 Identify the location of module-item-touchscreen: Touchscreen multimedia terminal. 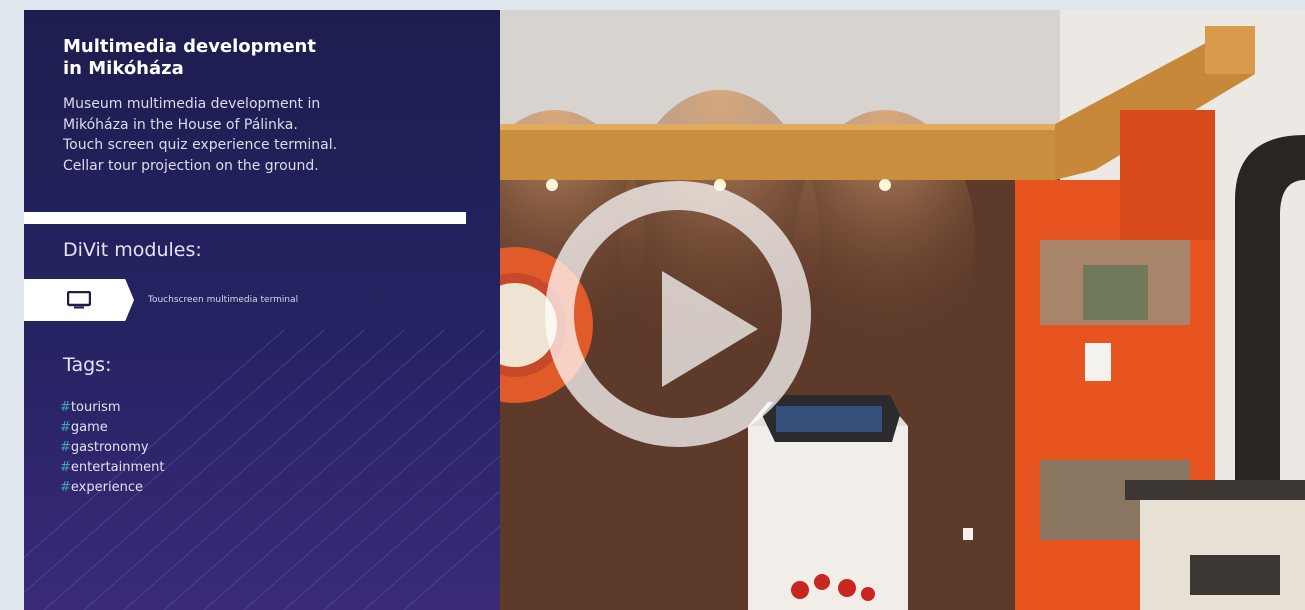
(244, 300).